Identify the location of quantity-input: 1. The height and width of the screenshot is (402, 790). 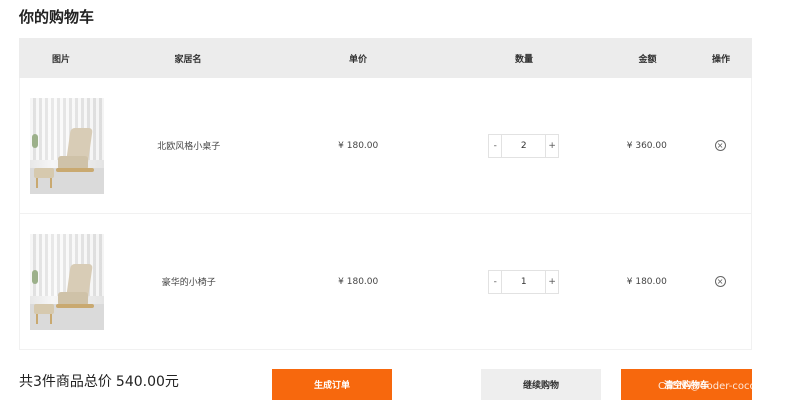
(524, 281).